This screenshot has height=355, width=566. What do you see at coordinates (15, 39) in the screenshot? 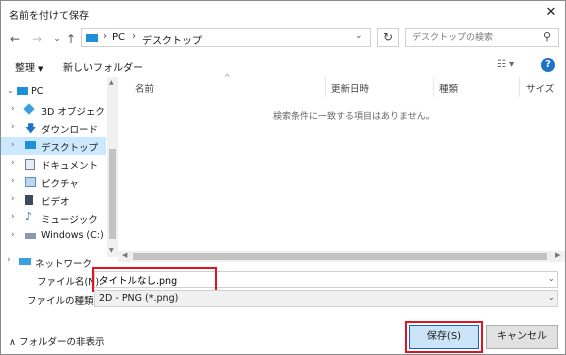
I see `back-button: ←` at bounding box center [15, 39].